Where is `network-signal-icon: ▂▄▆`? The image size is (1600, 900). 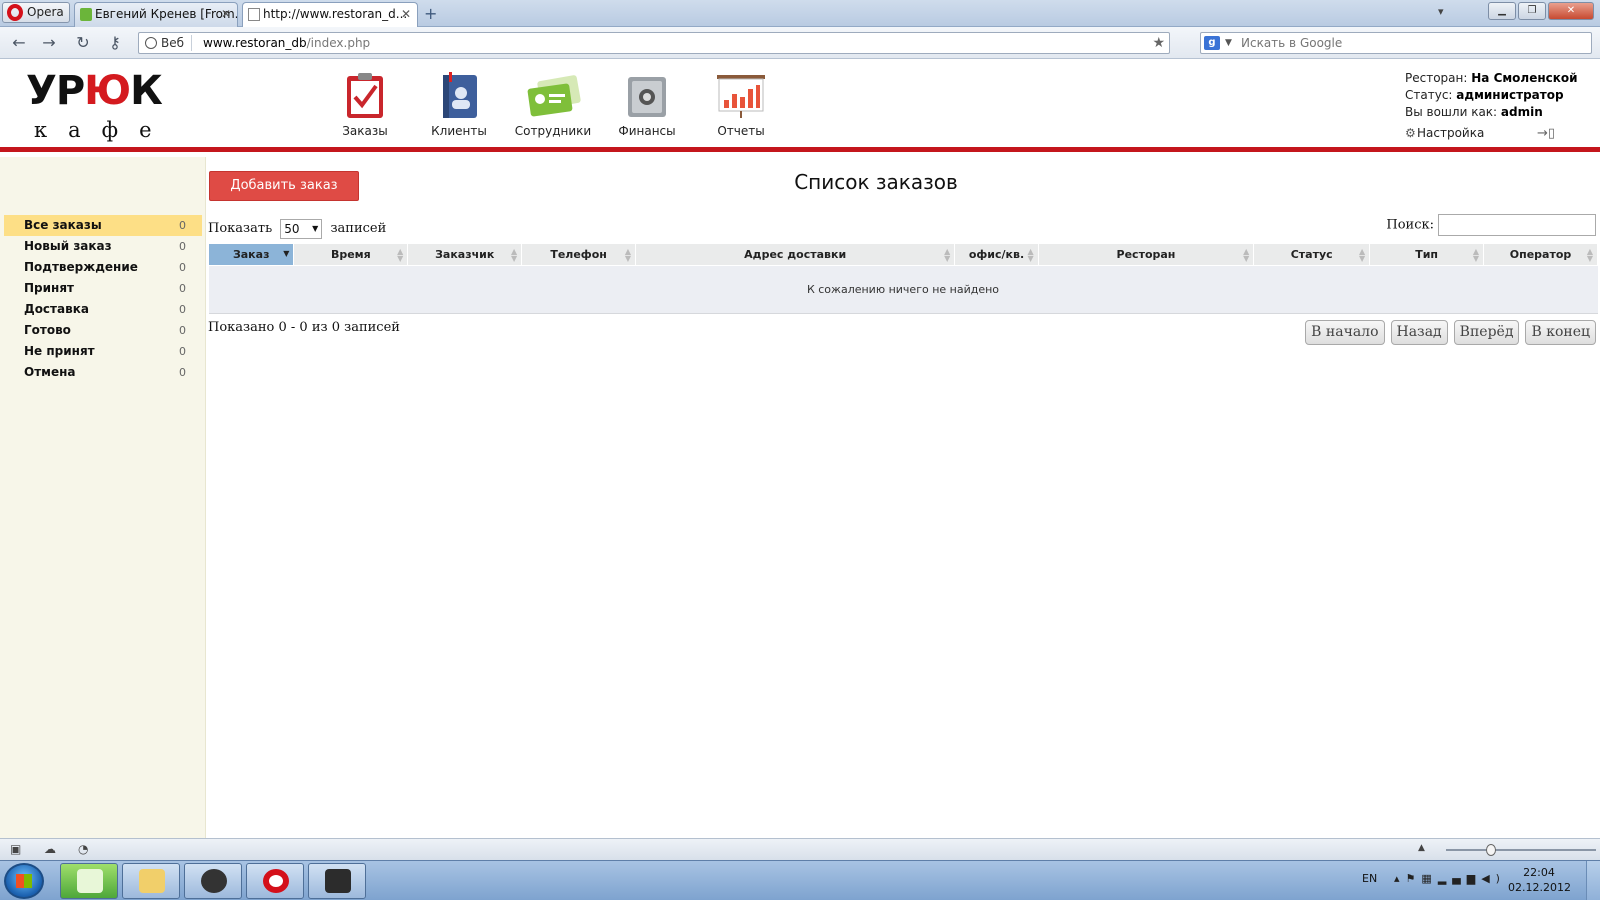
network-signal-icon: ▂▄▆ is located at coordinates (1459, 878).